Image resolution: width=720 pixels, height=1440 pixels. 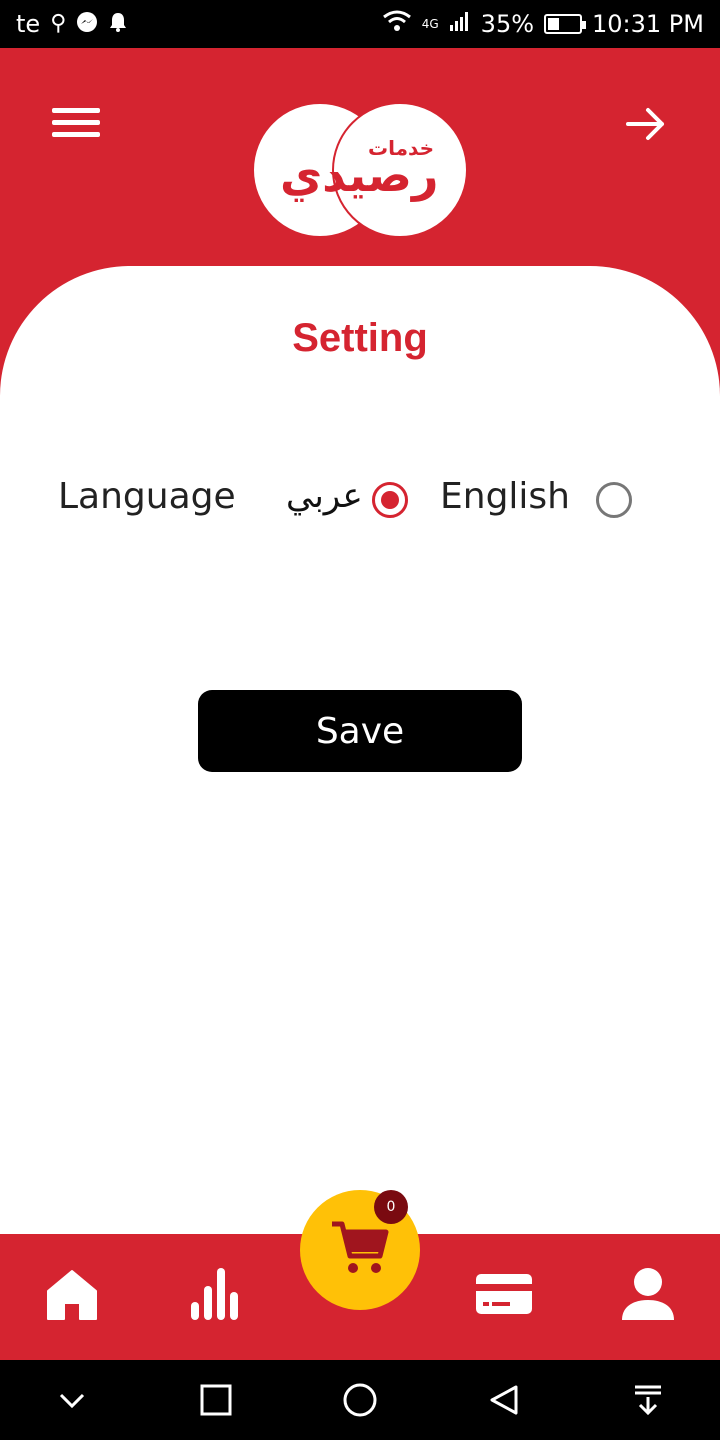 I want to click on english-radio, so click(x=614, y=500).